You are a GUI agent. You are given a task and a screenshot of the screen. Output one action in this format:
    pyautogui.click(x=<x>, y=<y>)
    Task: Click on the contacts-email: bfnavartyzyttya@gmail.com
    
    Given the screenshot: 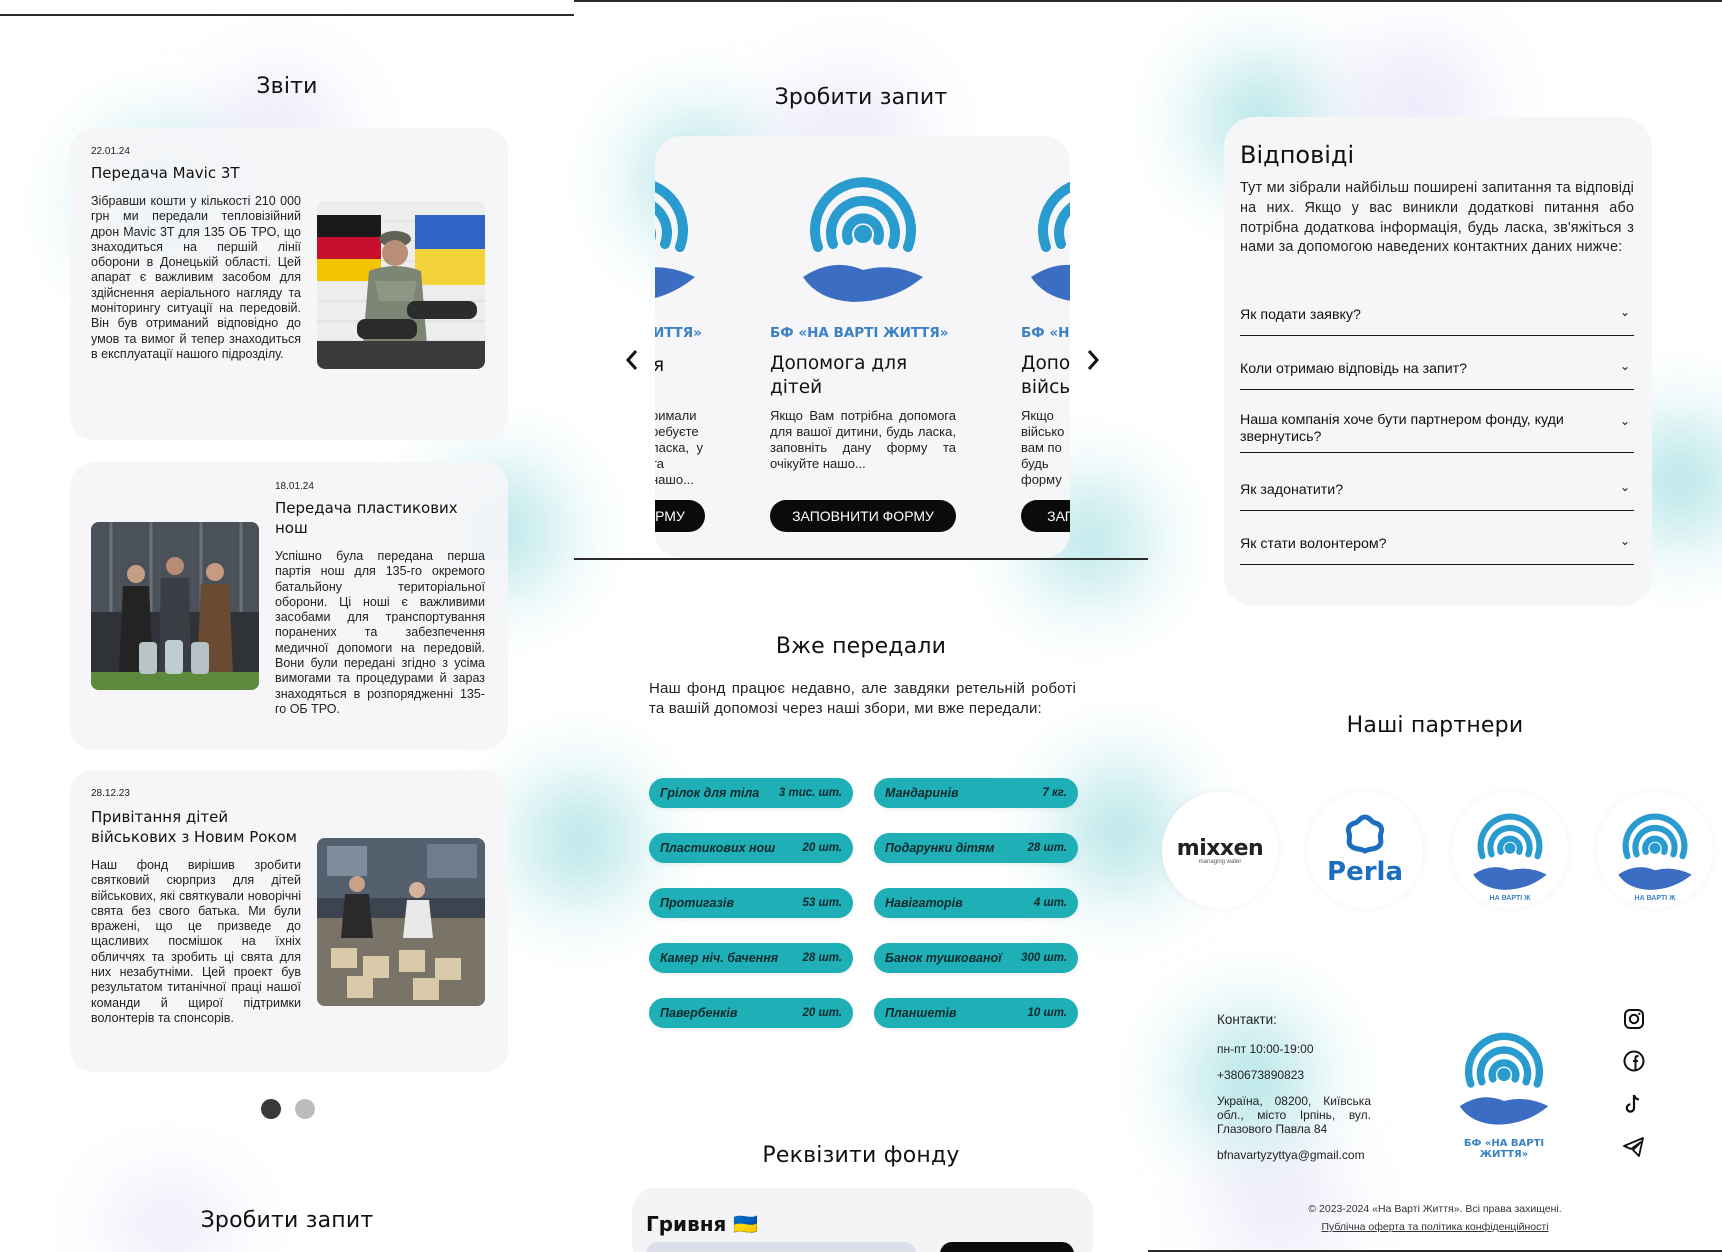 What is the action you would take?
    pyautogui.click(x=1291, y=1155)
    